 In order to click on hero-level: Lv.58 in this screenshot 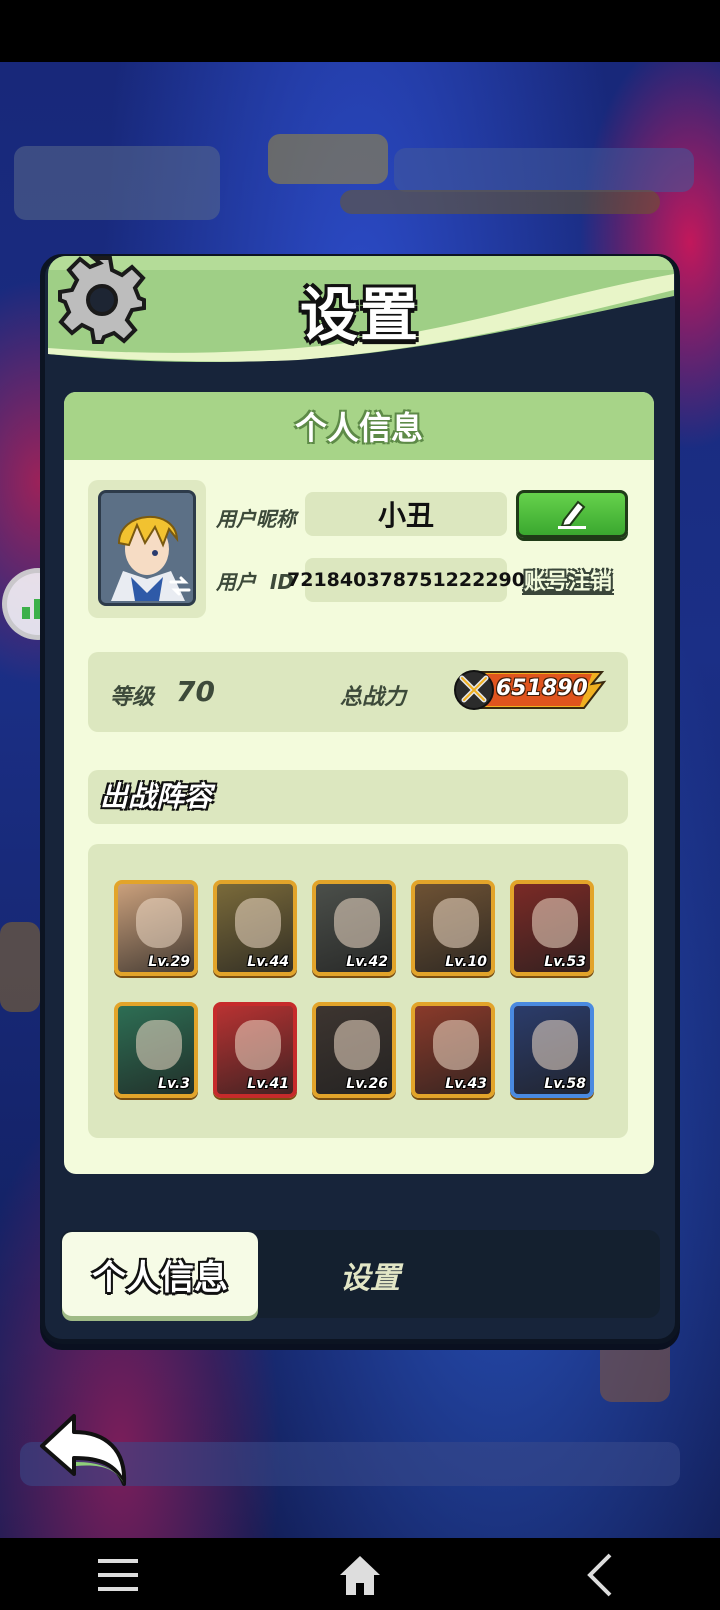, I will do `click(565, 1084)`.